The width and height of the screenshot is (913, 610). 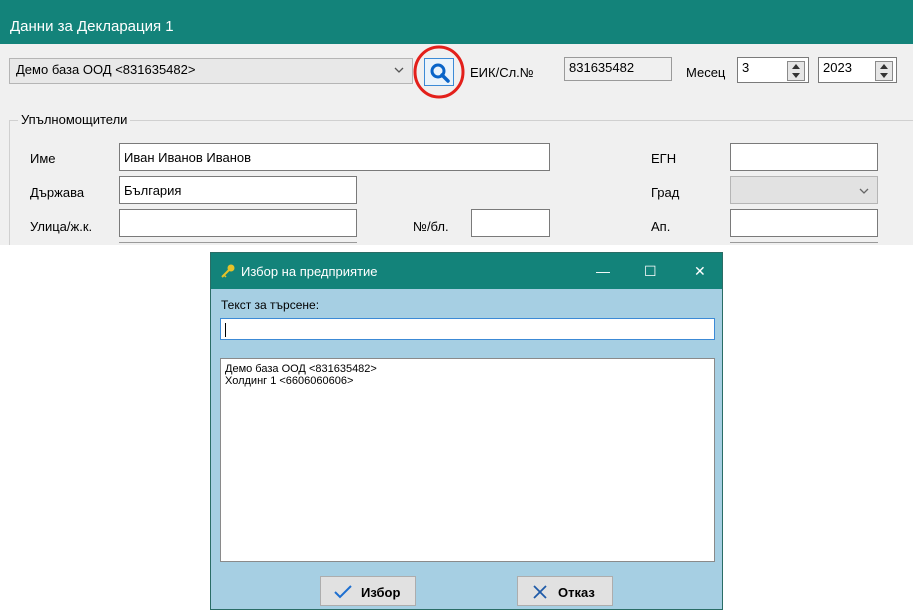 I want to click on city-label: Град, so click(x=665, y=192).